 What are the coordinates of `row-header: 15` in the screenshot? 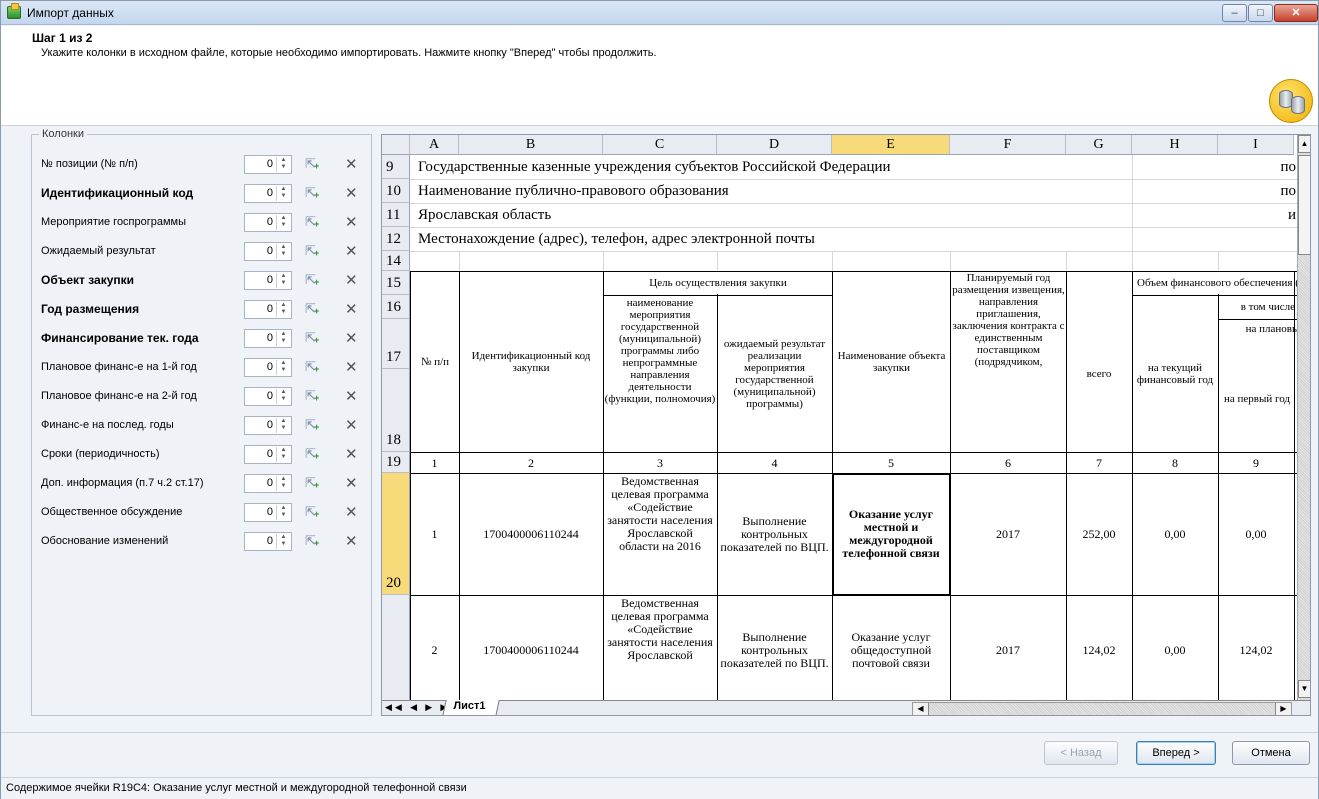 It's located at (396, 283).